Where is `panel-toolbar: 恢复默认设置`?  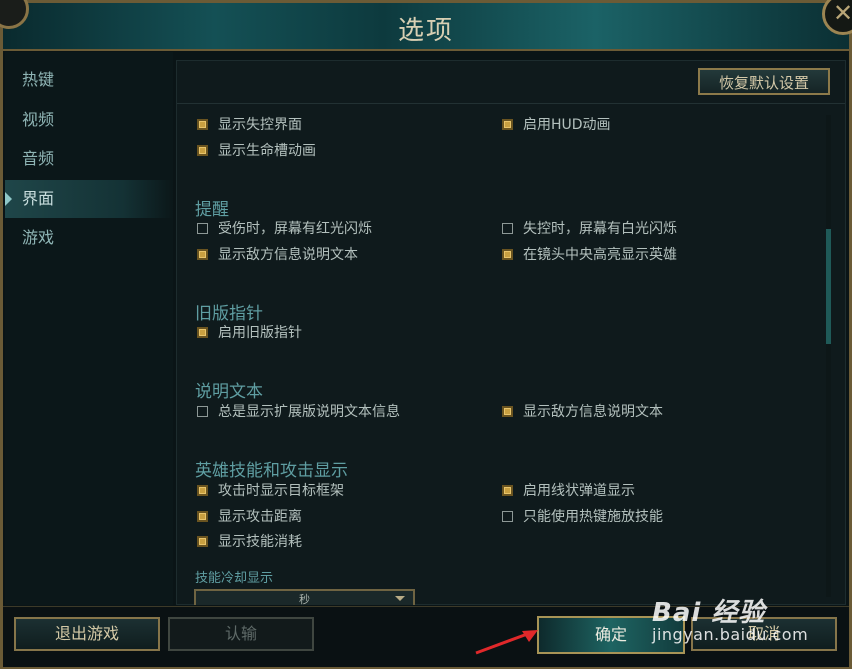
panel-toolbar: 恢复默认设置 is located at coordinates (511, 82).